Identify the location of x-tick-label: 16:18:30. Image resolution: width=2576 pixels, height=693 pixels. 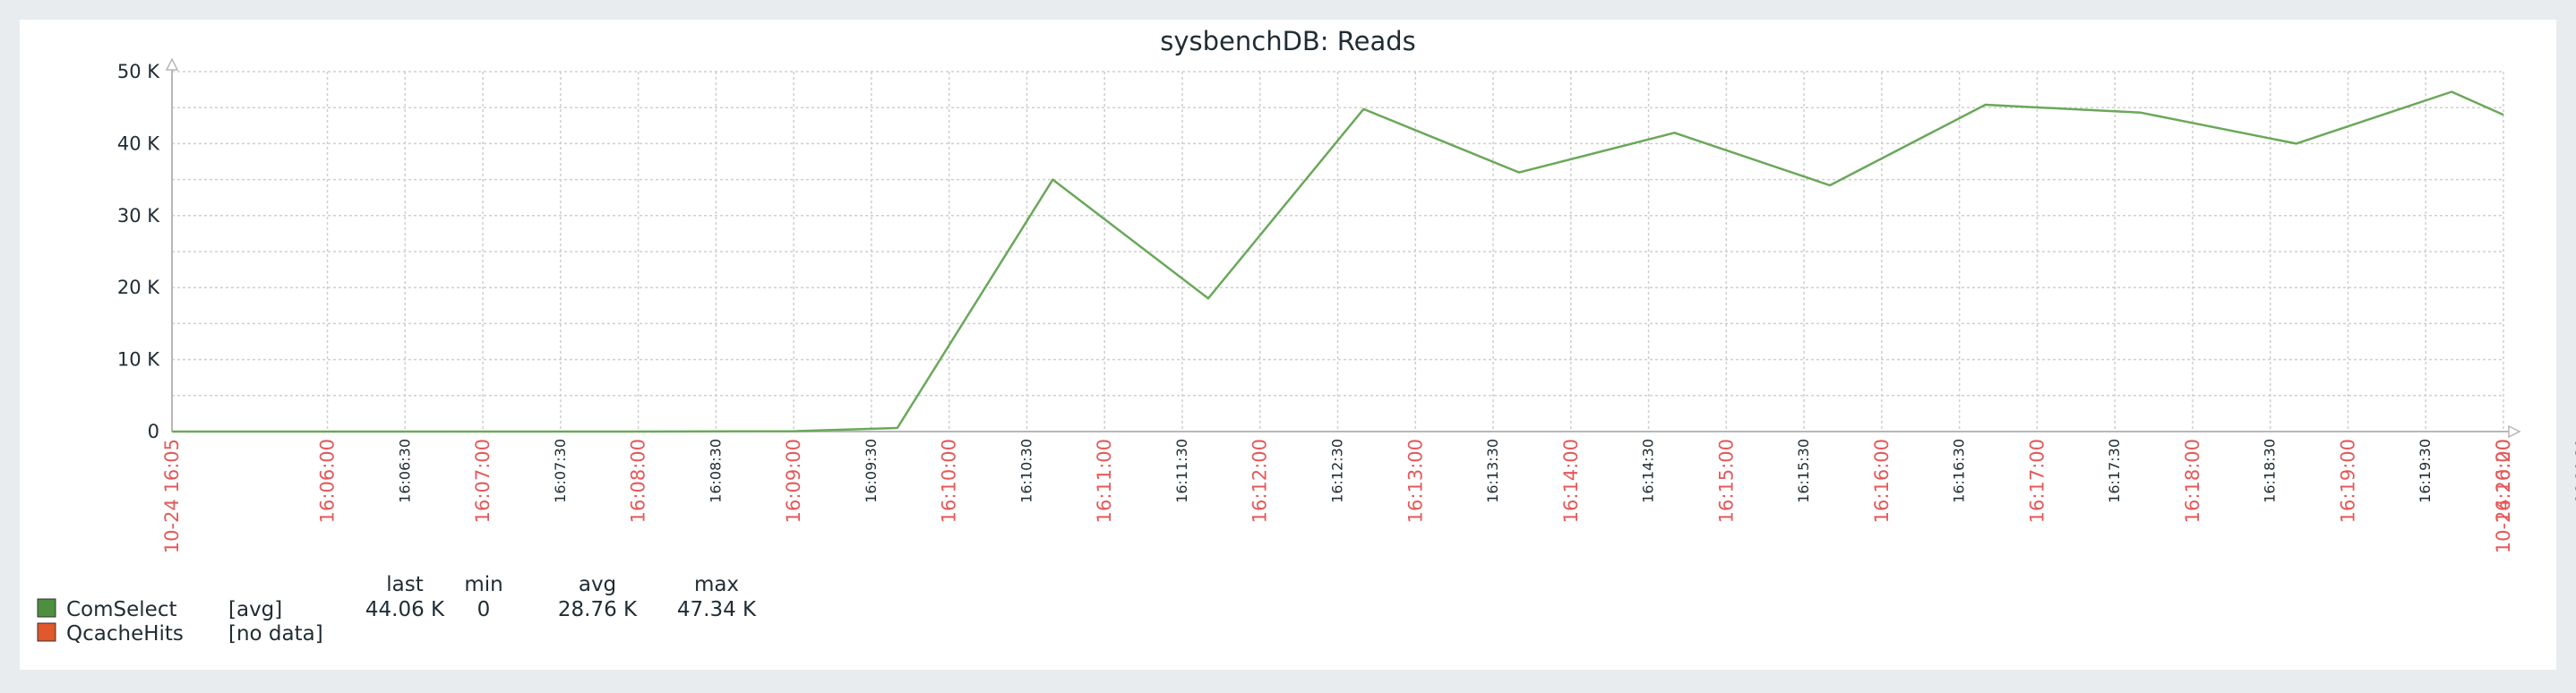
(2270, 471).